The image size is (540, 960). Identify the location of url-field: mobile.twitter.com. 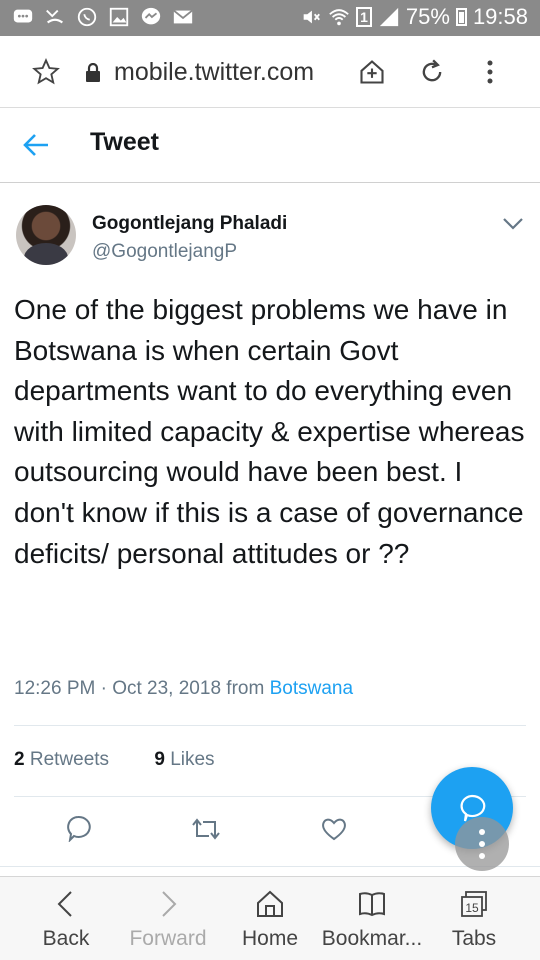
(214, 72).